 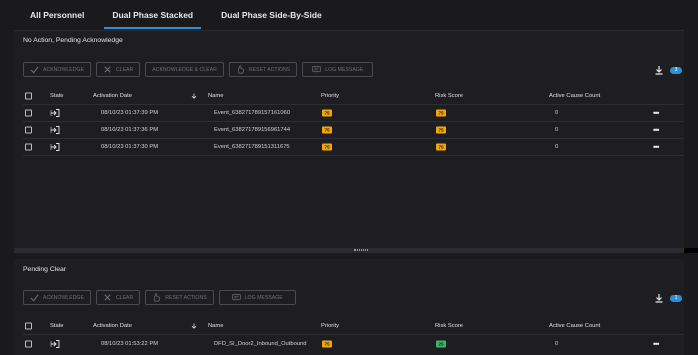 I want to click on scrollbar-corner, so click(x=691, y=250).